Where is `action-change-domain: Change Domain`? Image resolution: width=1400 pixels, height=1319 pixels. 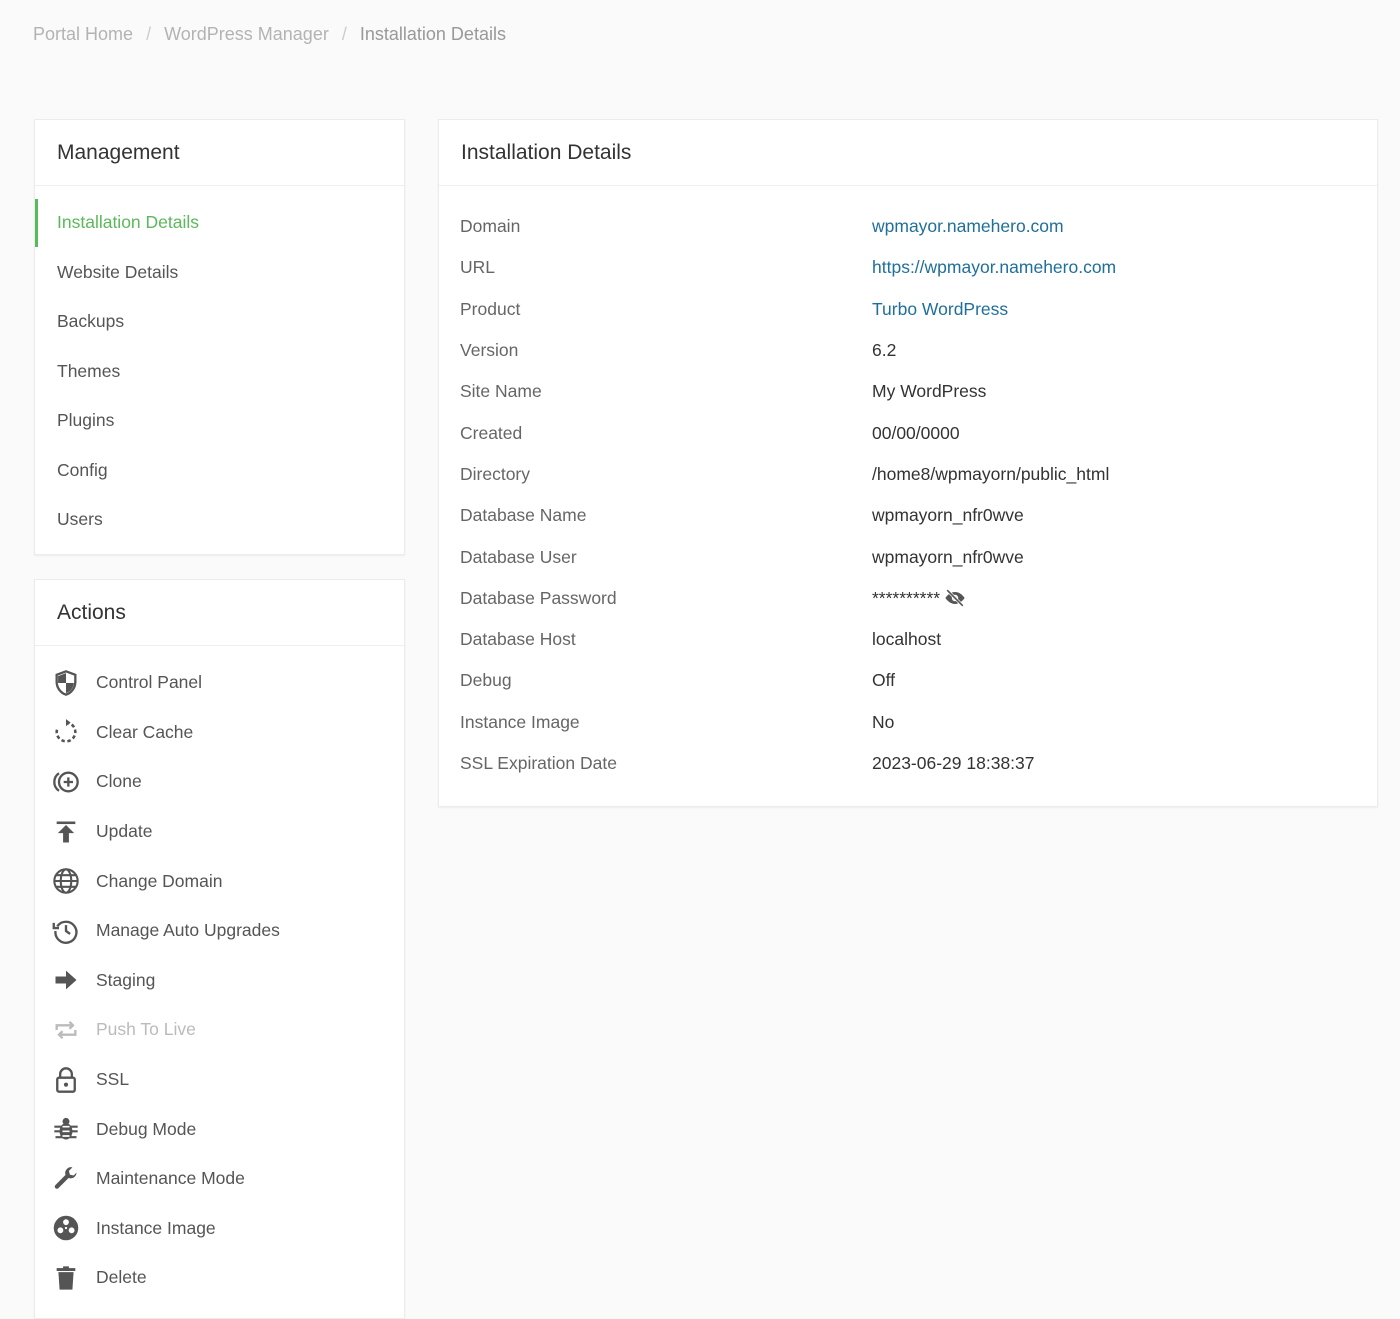
action-change-domain: Change Domain is located at coordinates (219, 881).